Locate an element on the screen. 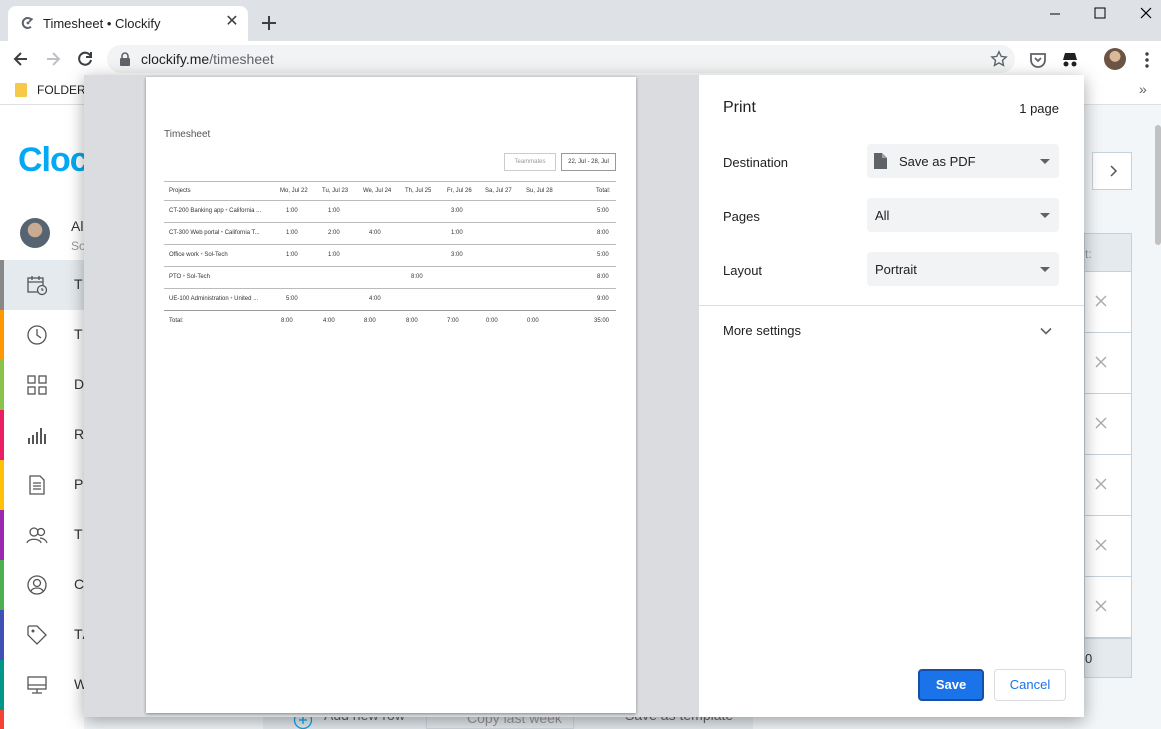  destination-select: Save as PDF is located at coordinates (963, 161).